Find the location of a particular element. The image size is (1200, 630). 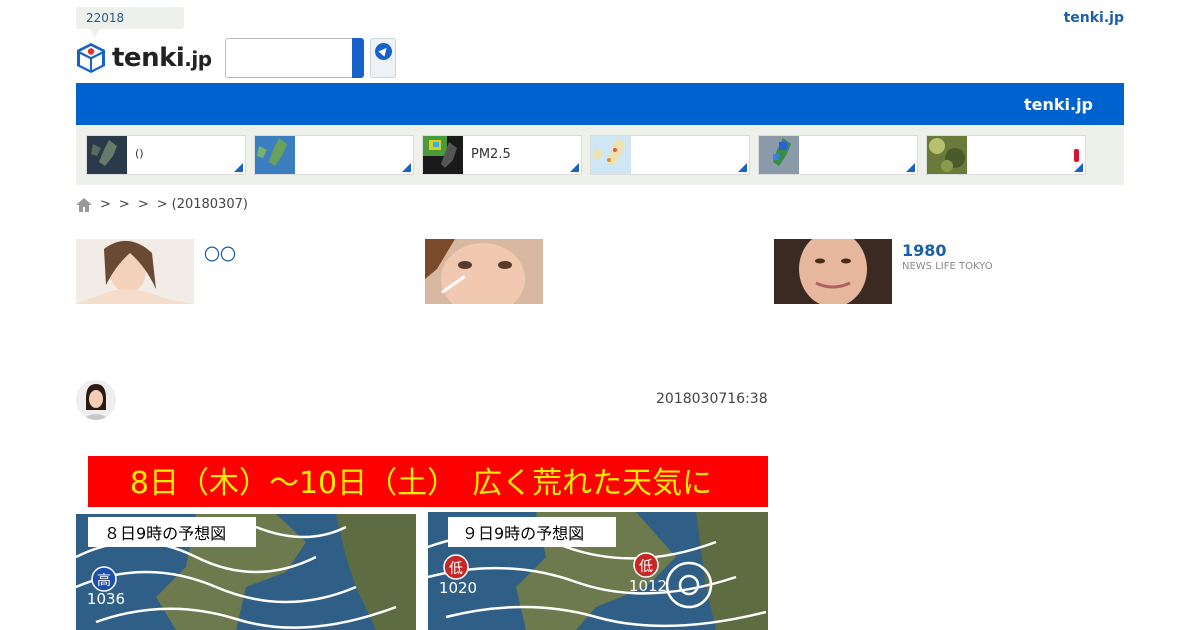

shortcut-card-radar is located at coordinates (334, 155).